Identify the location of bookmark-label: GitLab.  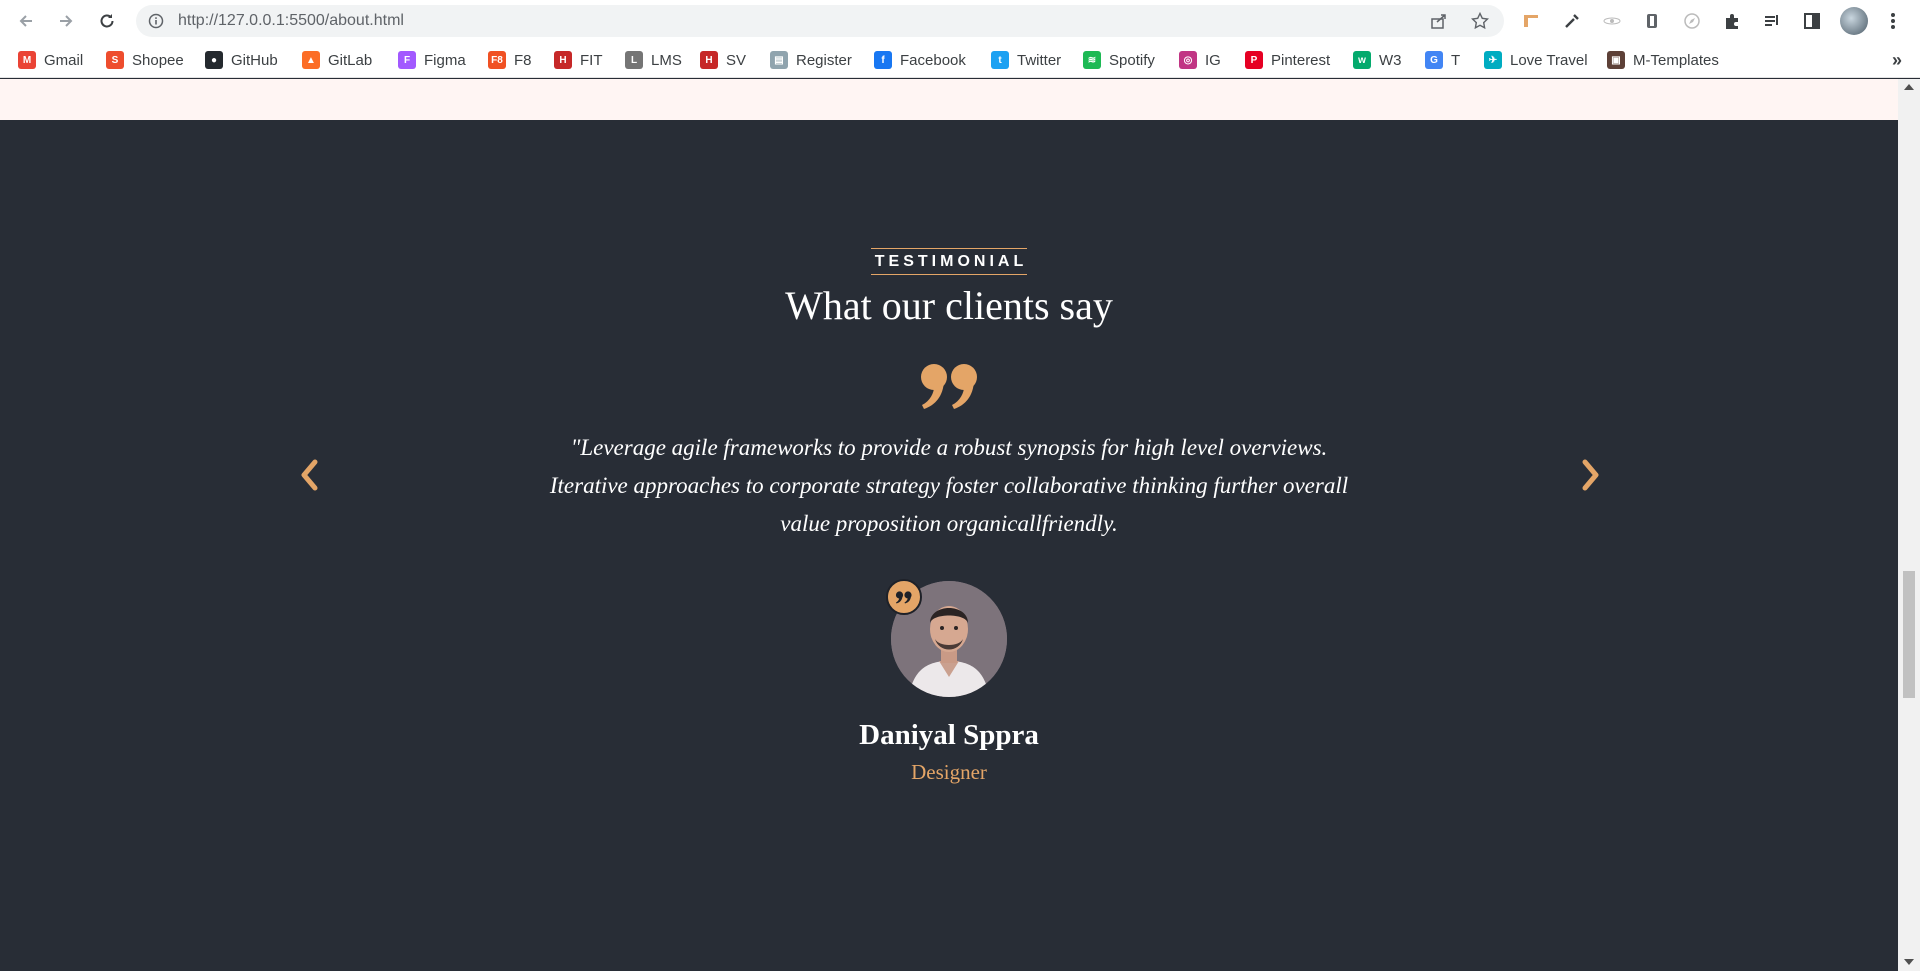
(350, 60).